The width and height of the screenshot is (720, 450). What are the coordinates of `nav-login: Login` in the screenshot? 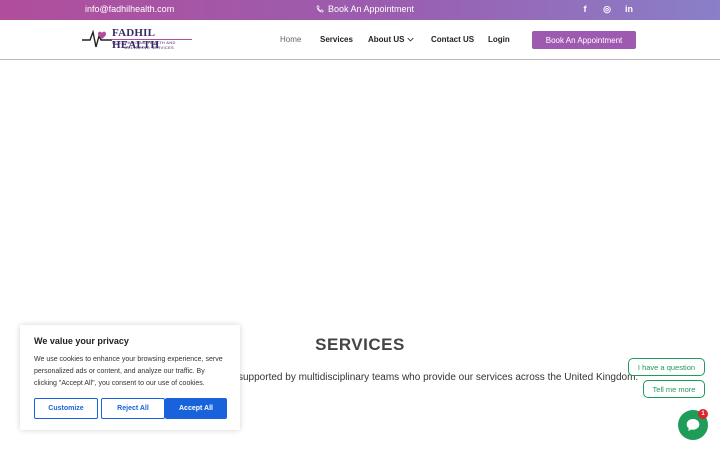 It's located at (499, 39).